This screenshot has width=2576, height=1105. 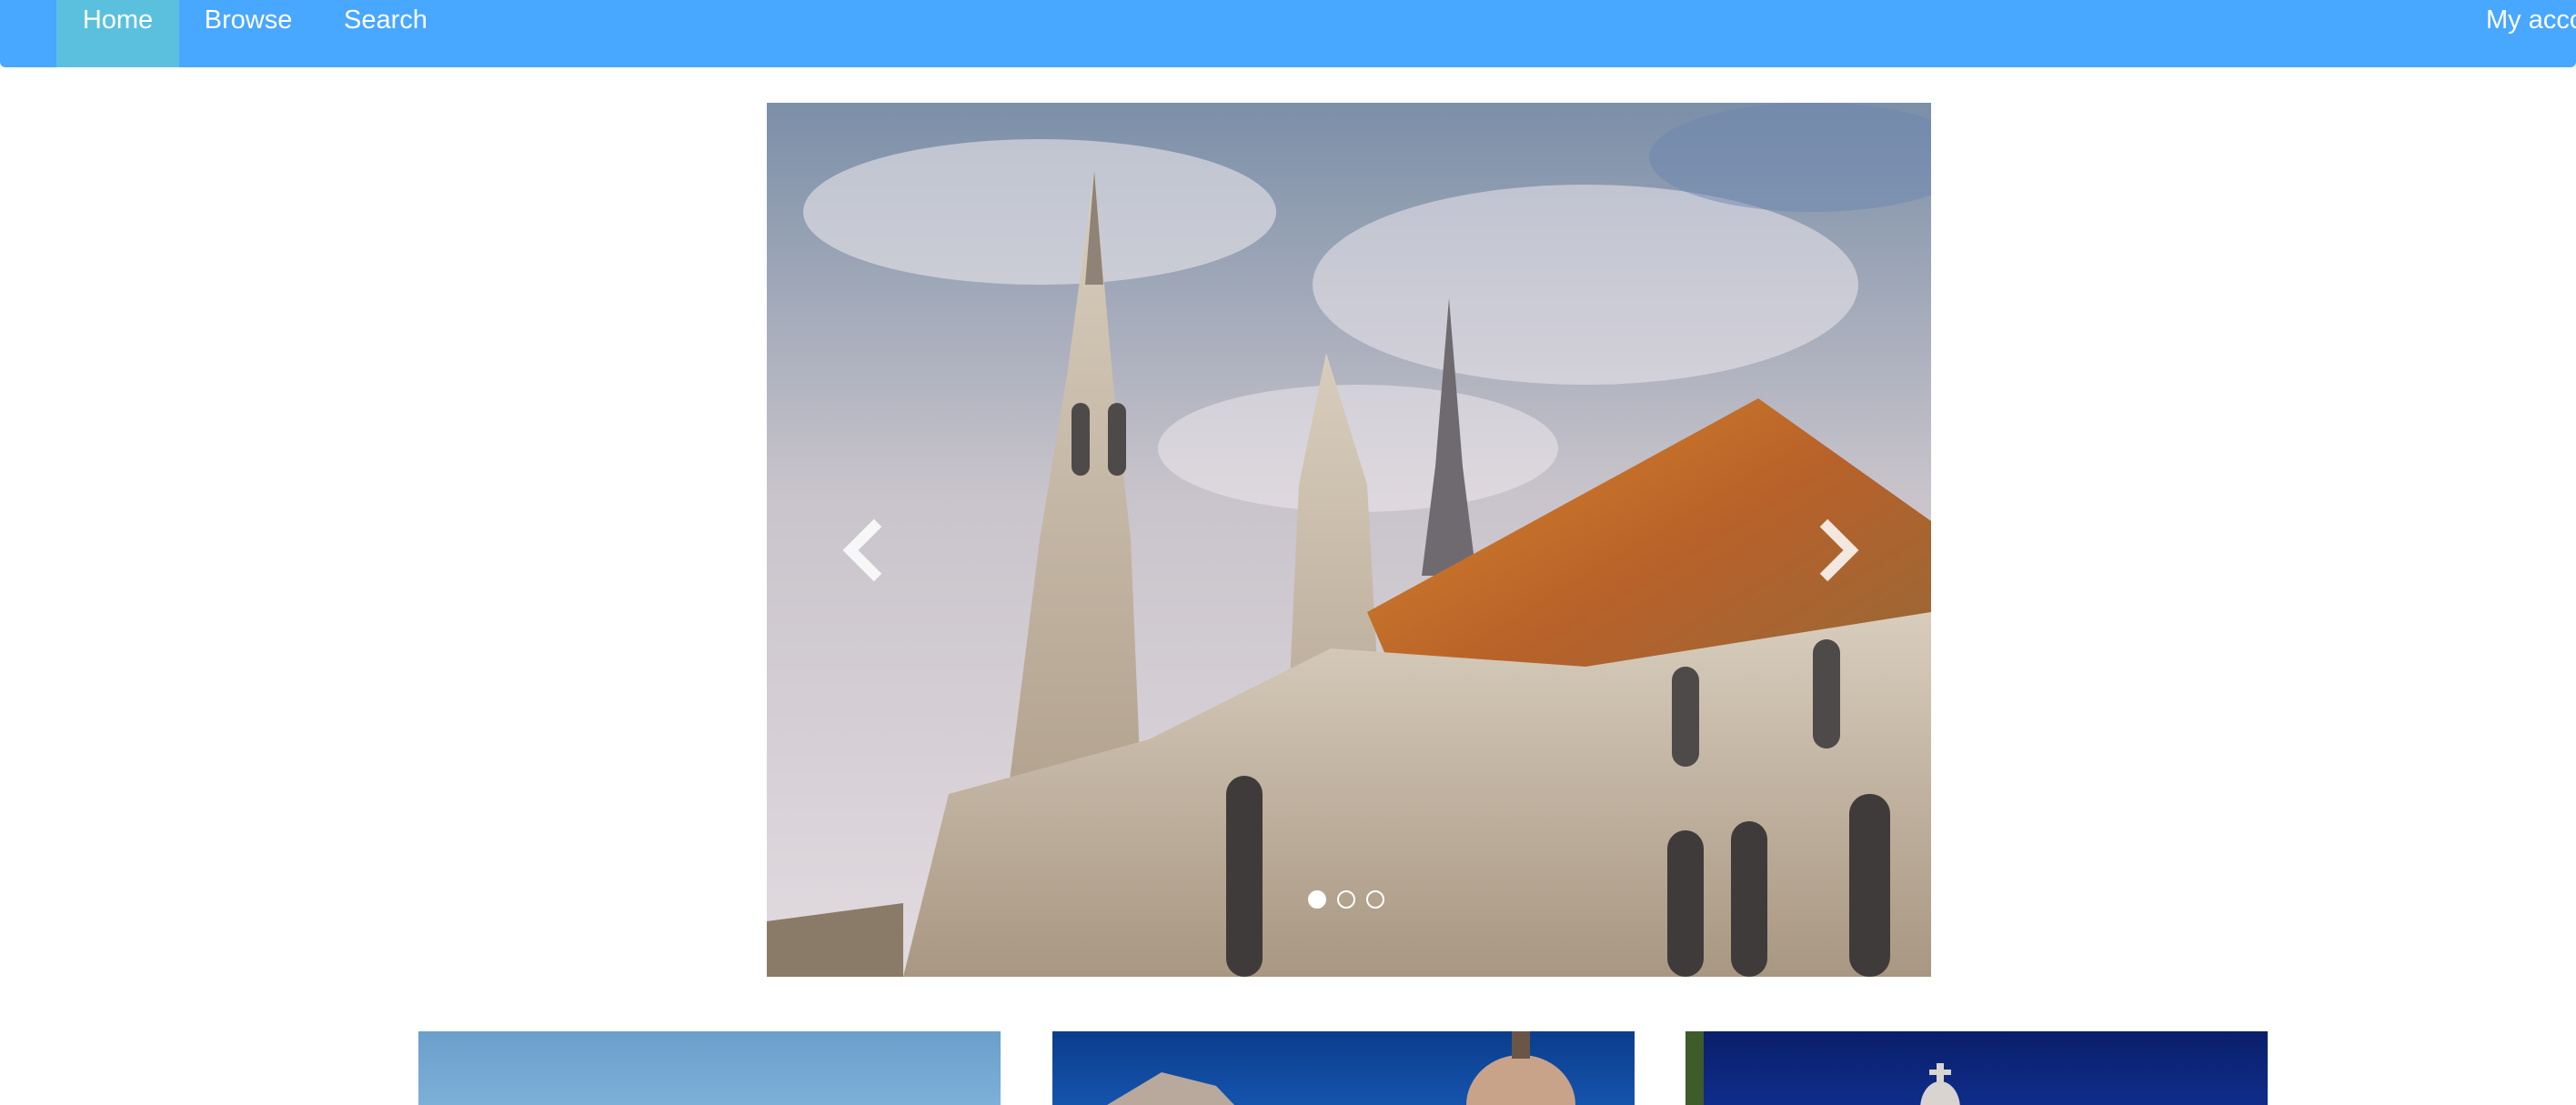 What do you see at coordinates (117, 34) in the screenshot?
I see `nav-home: Home` at bounding box center [117, 34].